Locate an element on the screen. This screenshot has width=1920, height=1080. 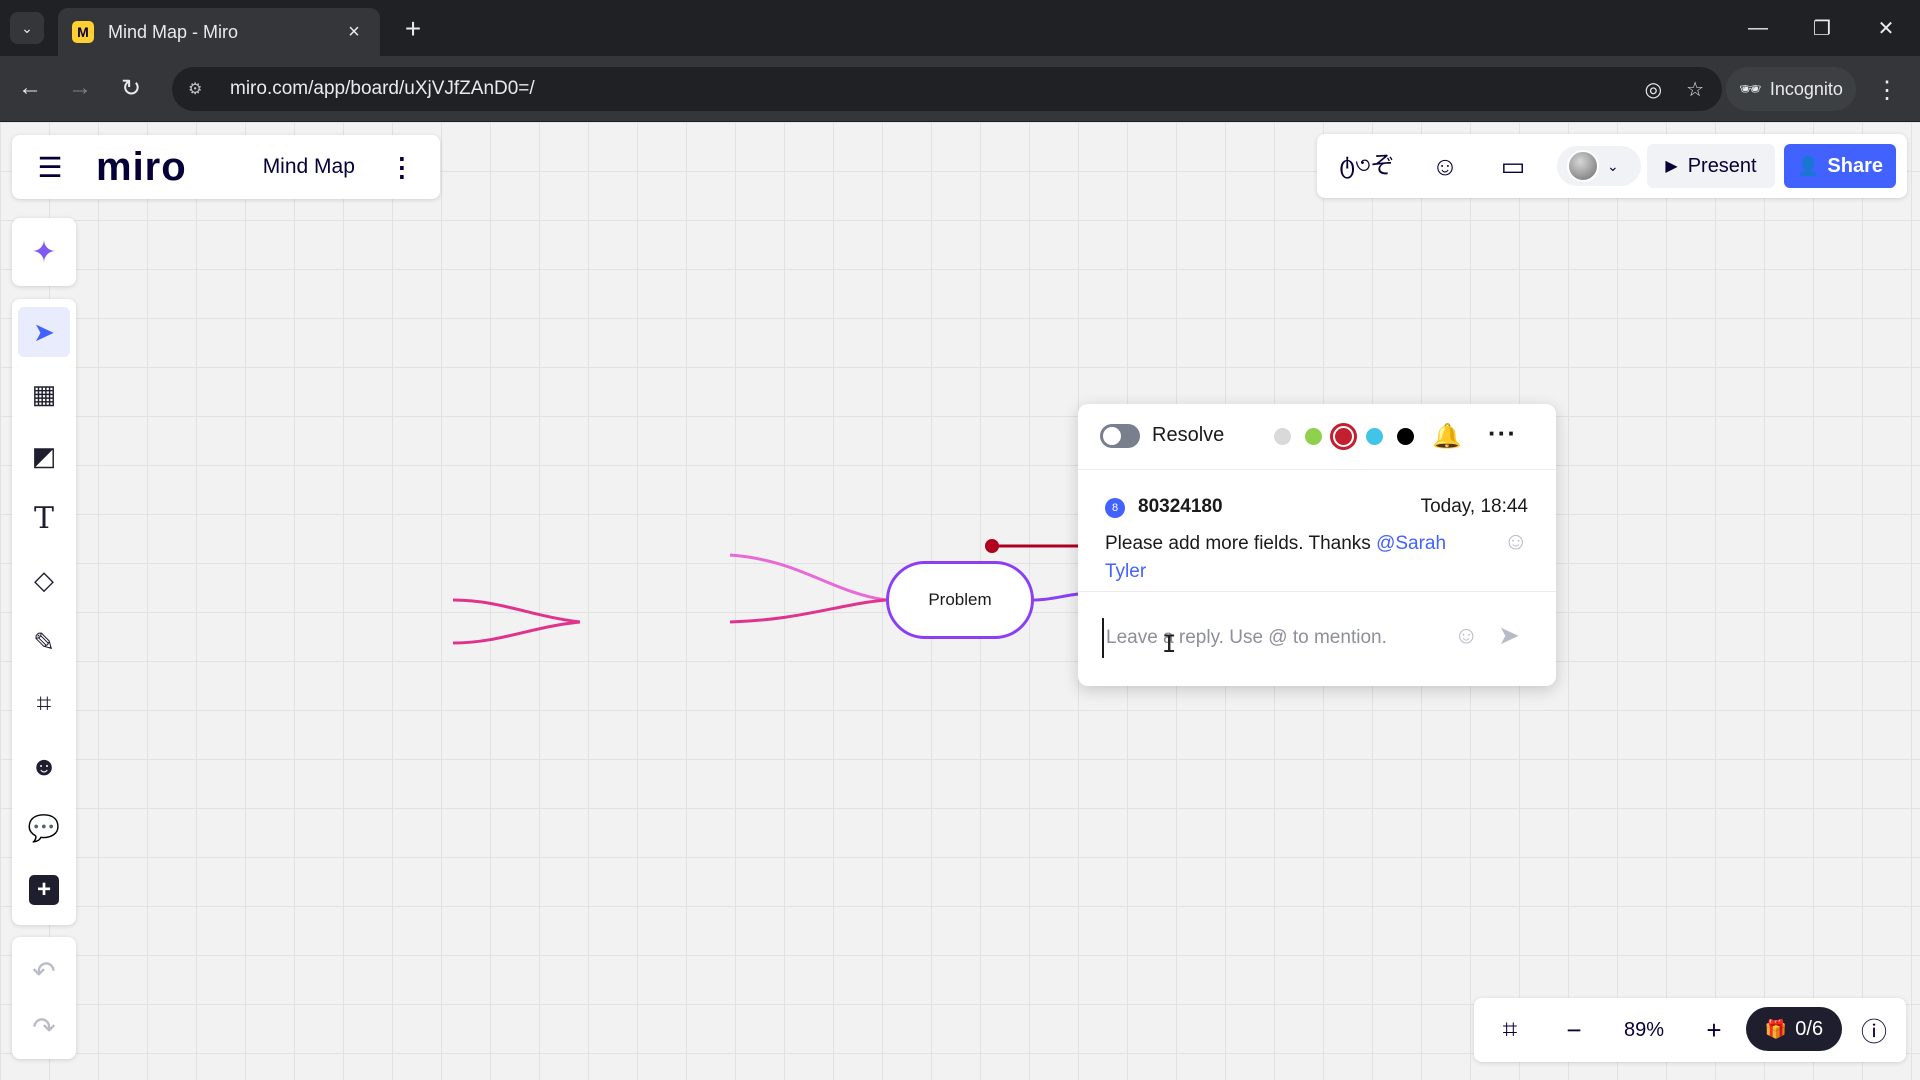
undo-icon: ↶ is located at coordinates (44, 971).